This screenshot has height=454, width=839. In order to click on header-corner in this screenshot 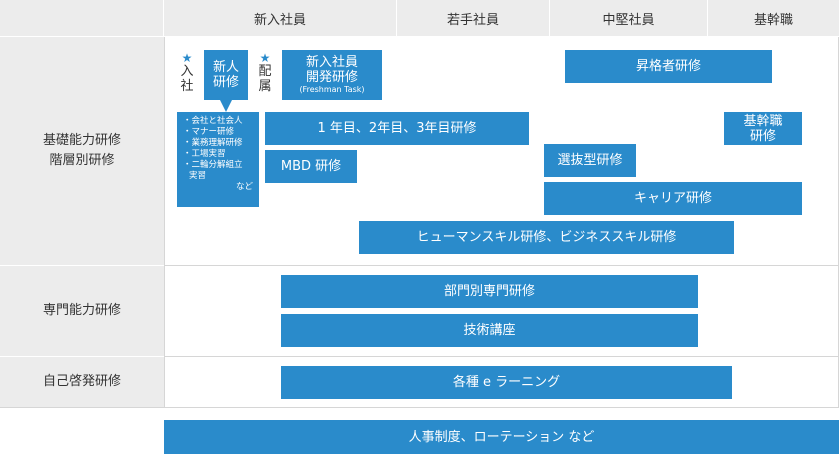, I will do `click(82, 18)`.